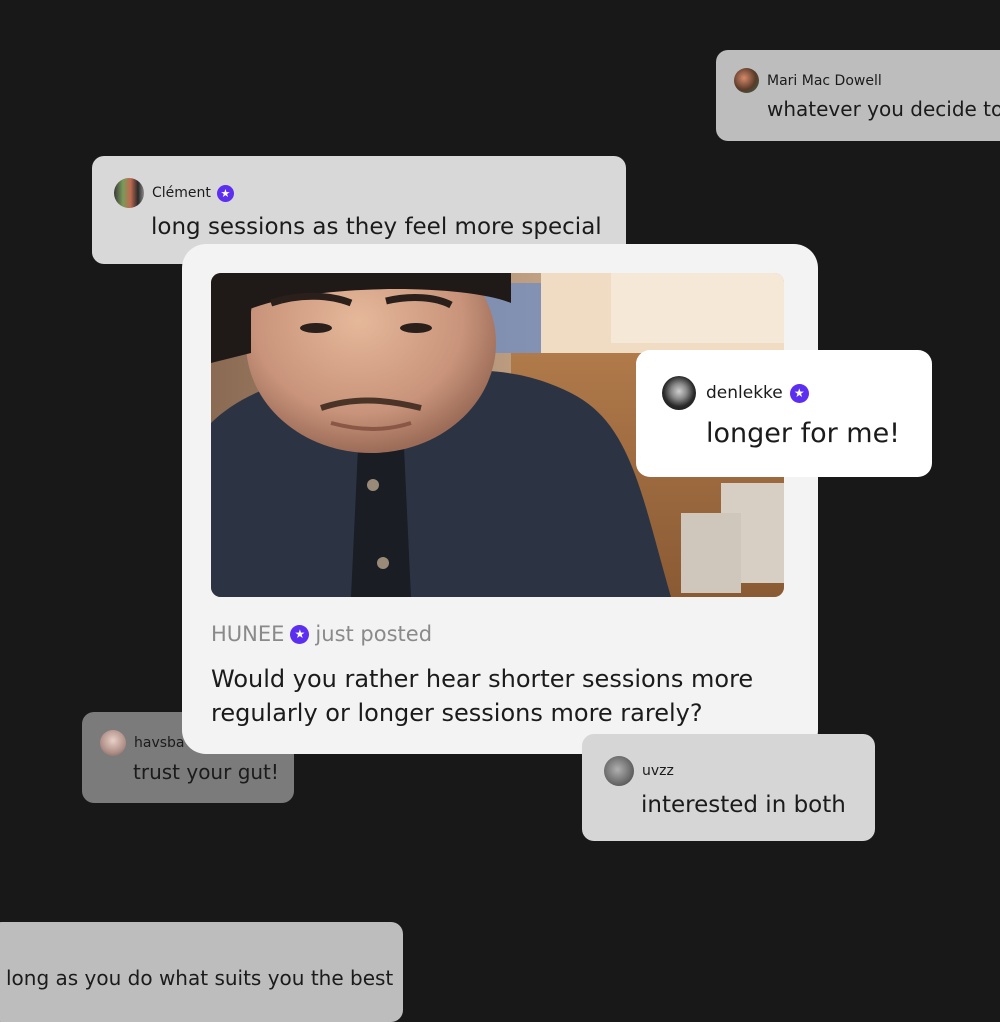 This screenshot has height=1022, width=1000. What do you see at coordinates (200, 978) in the screenshot?
I see `comment-text: long as you do what suits you the best` at bounding box center [200, 978].